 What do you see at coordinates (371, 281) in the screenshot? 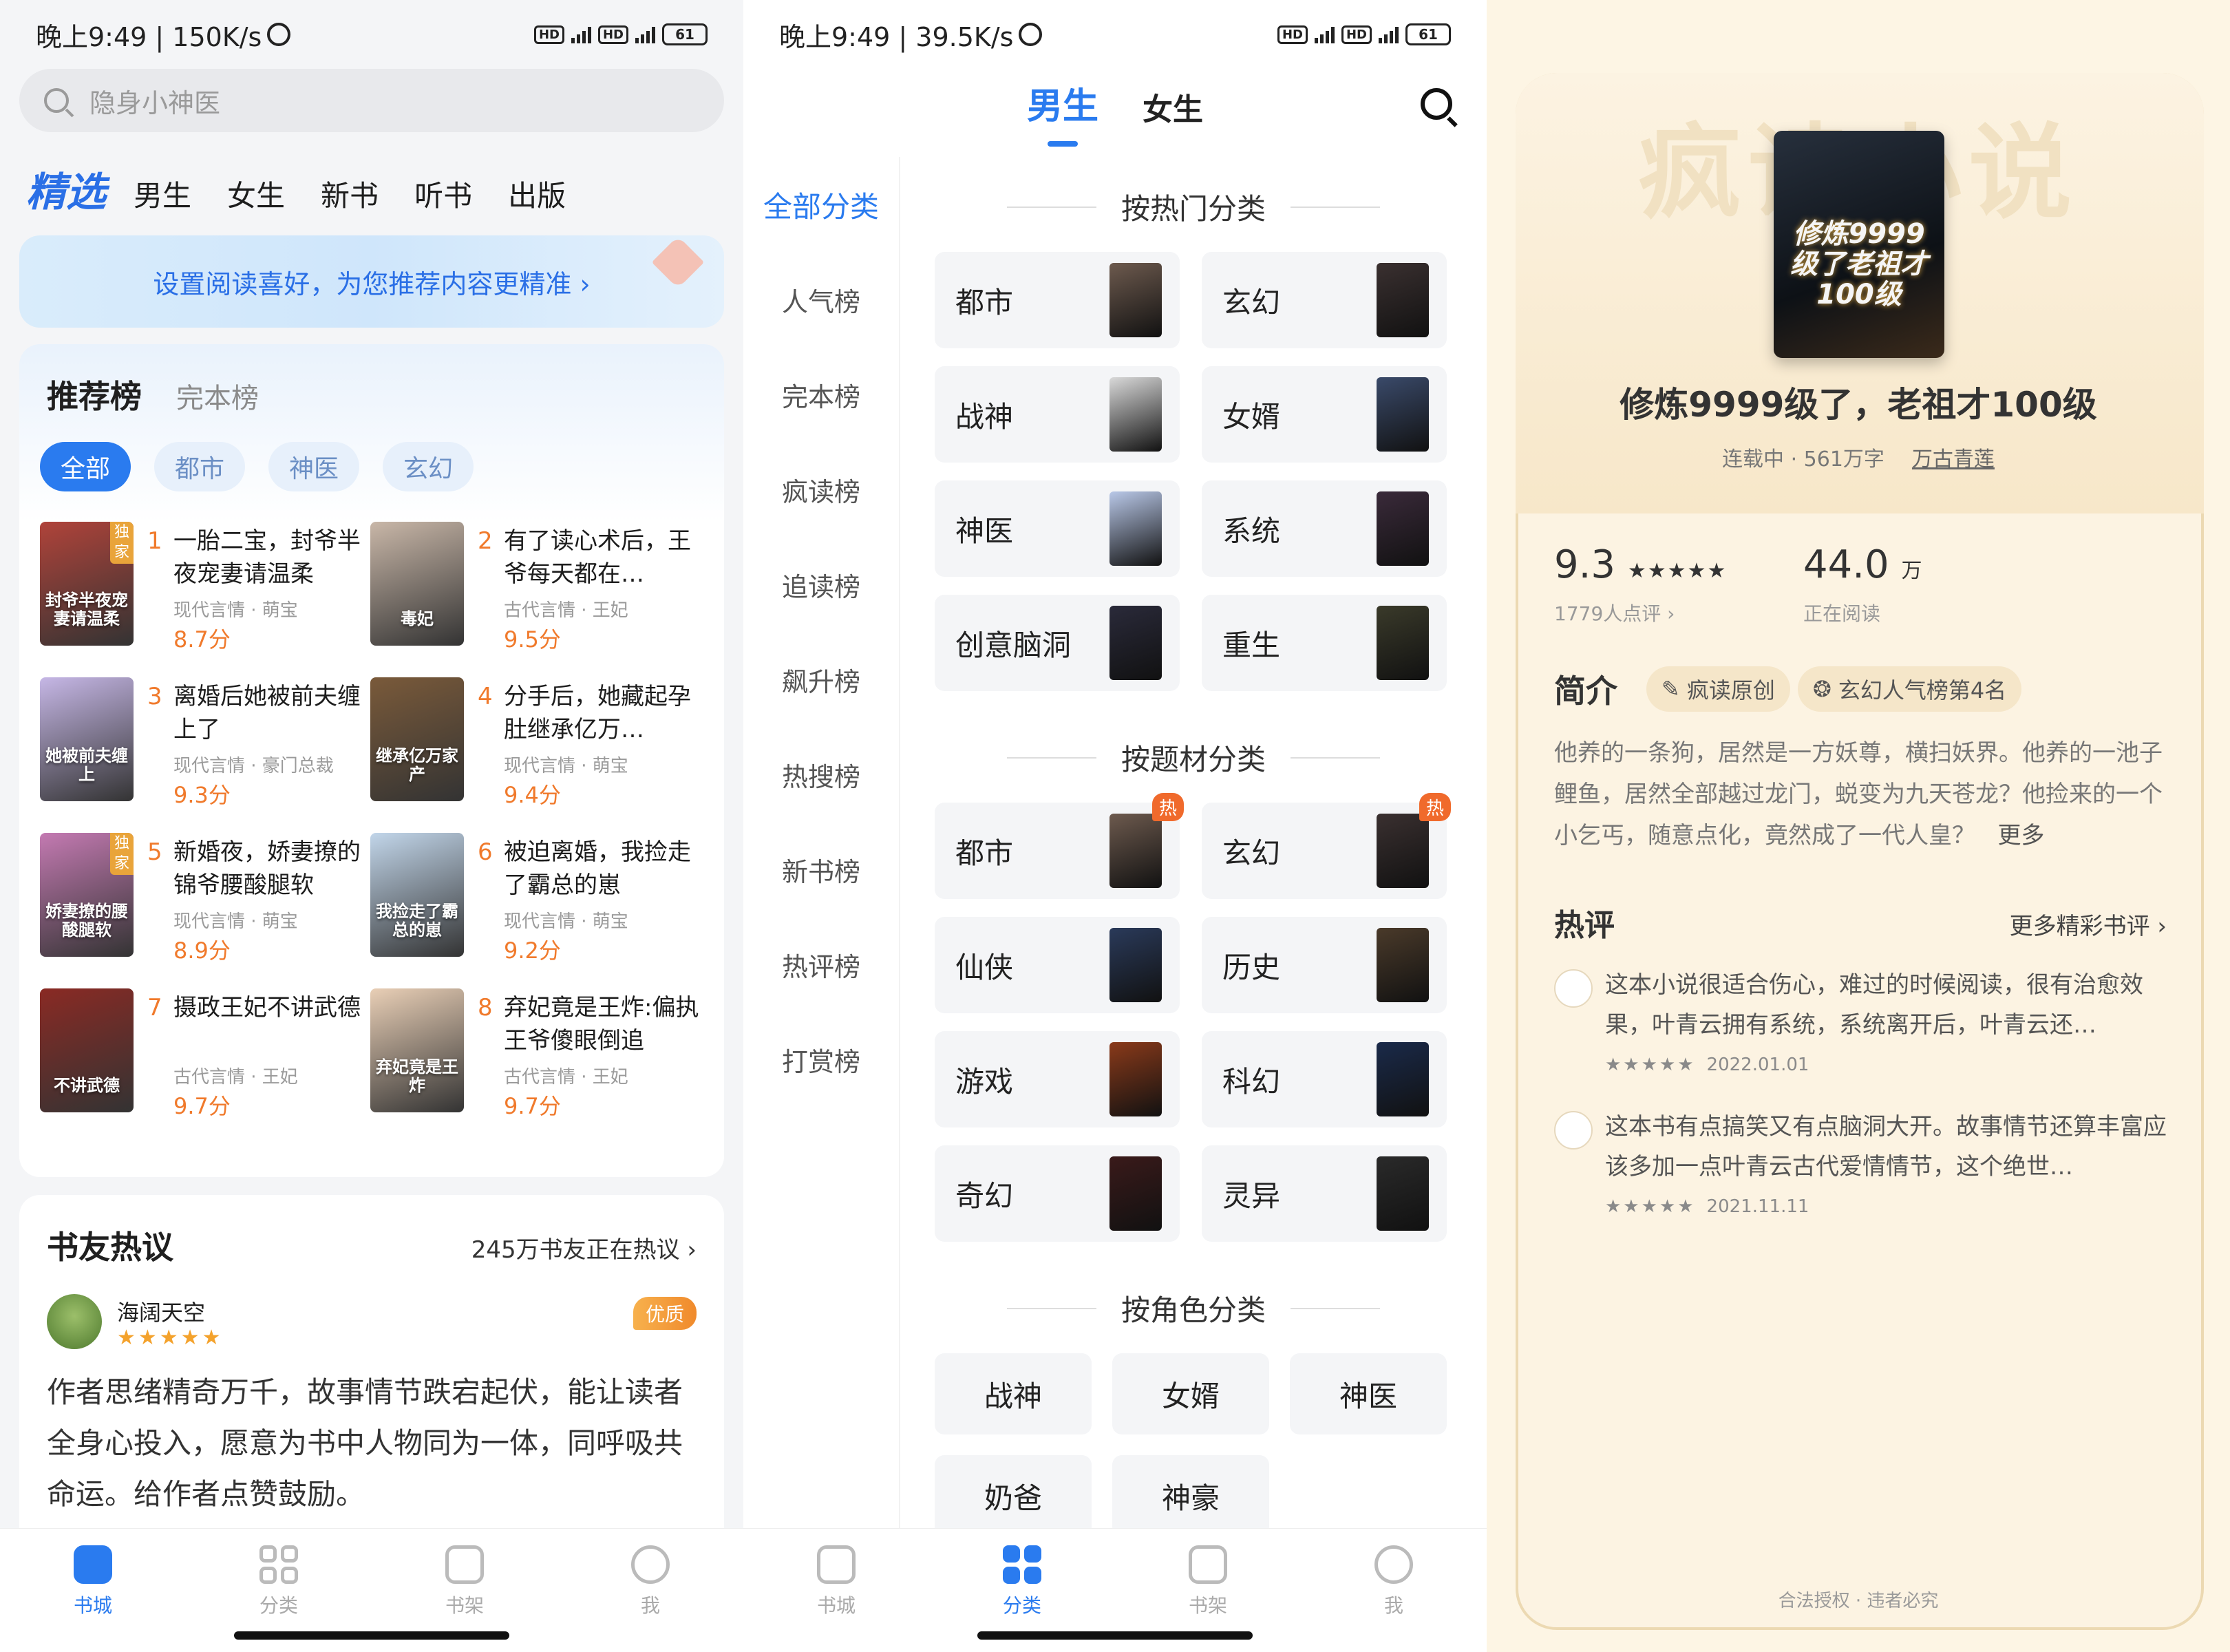
I see `preference-banner: 设置阅读喜好，为您推荐内容更精准 ›` at bounding box center [371, 281].